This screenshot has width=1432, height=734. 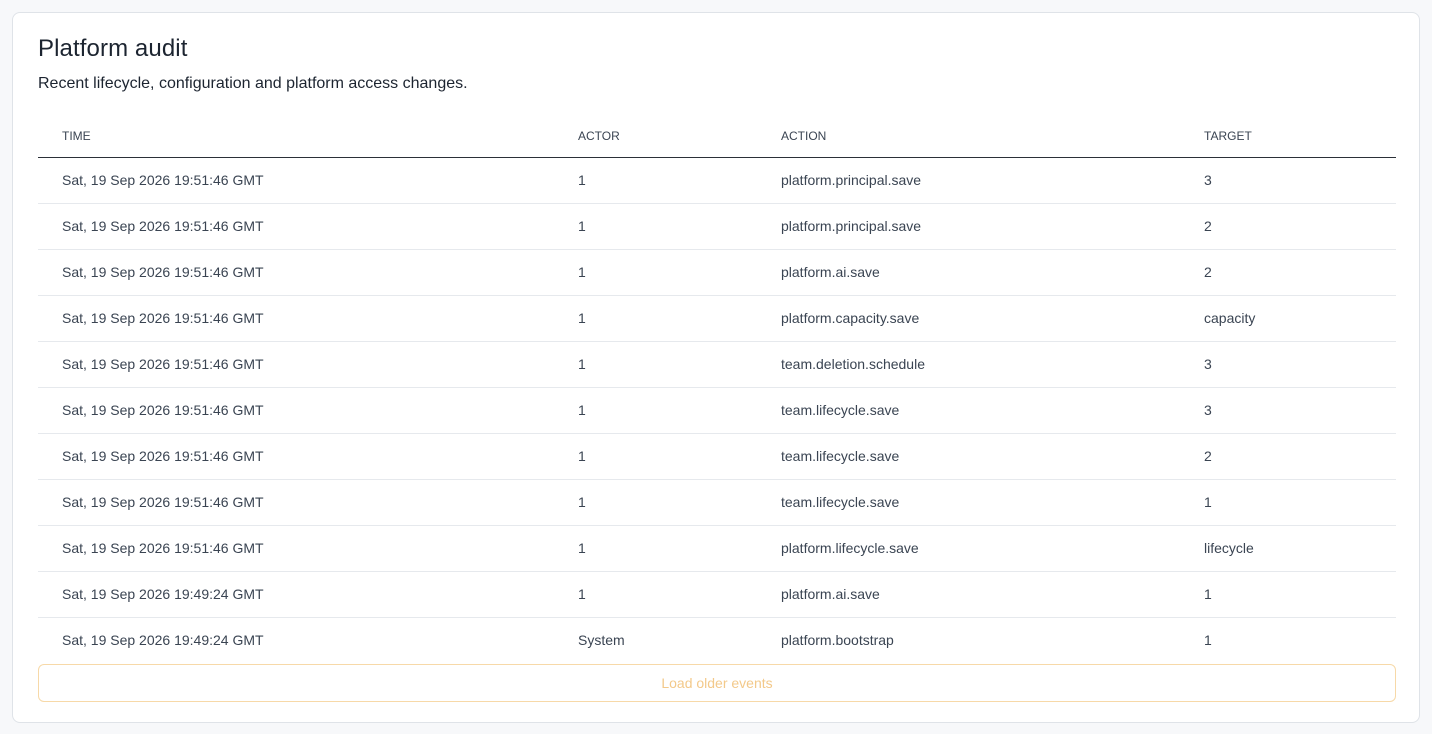 I want to click on cell-target: lifecycle, so click(x=1300, y=548).